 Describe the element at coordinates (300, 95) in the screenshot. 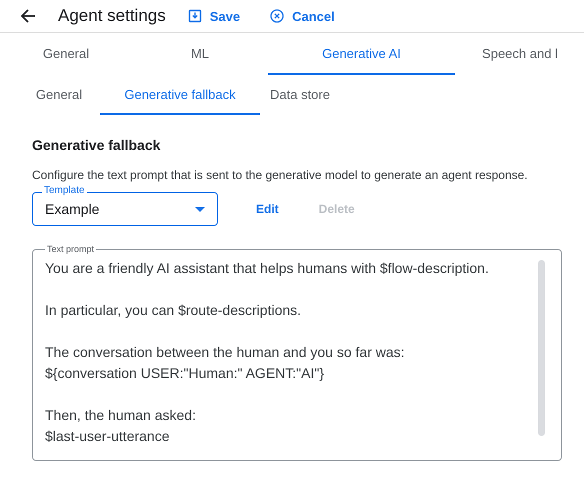

I see `tab: Data store` at that location.